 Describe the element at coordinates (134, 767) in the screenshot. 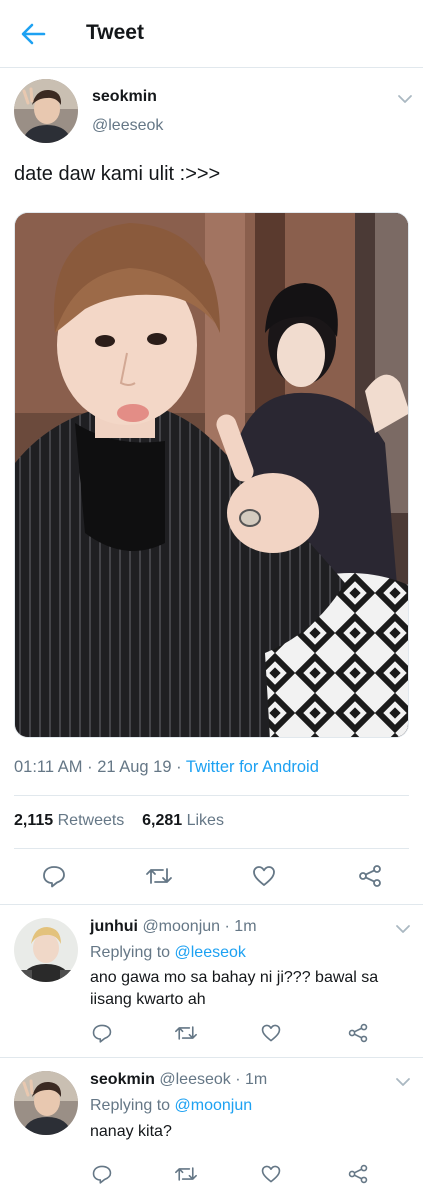

I see `tweet-date: 21 Aug 19` at that location.